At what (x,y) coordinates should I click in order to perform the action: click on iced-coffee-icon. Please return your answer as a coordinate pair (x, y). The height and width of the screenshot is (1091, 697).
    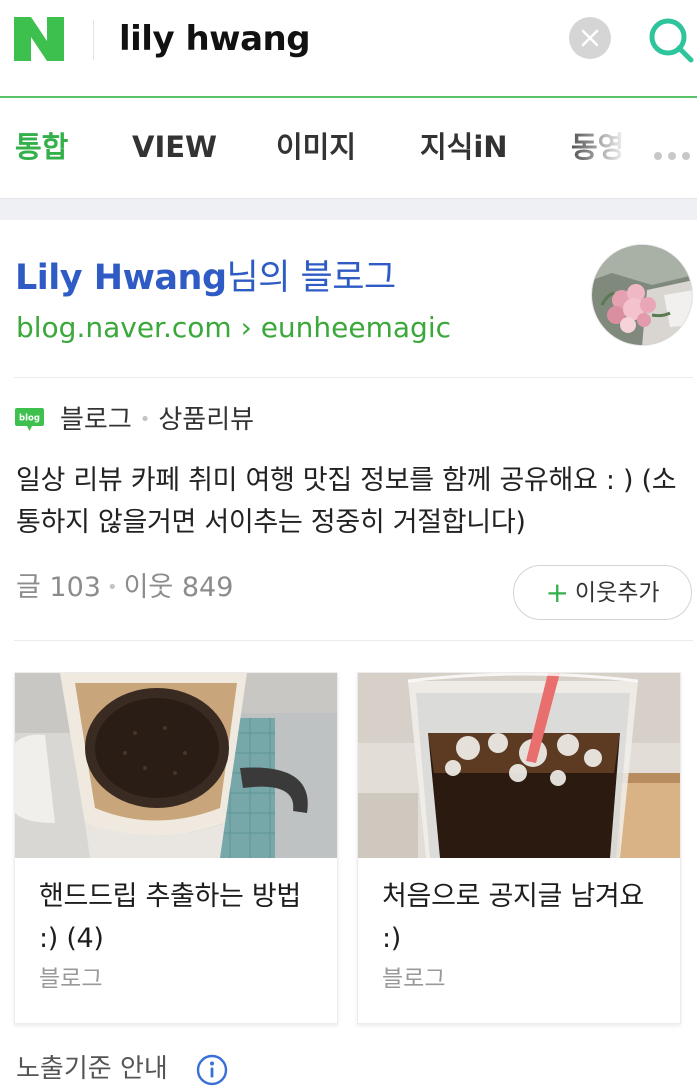
    Looking at the image, I should click on (519, 765).